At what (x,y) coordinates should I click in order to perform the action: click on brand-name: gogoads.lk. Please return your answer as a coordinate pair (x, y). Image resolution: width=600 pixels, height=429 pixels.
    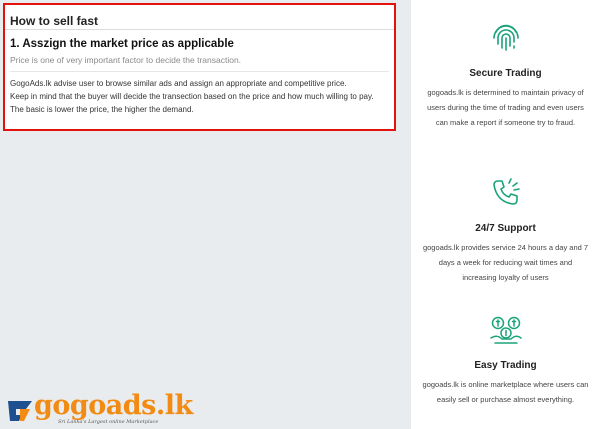
    Looking at the image, I should click on (113, 405).